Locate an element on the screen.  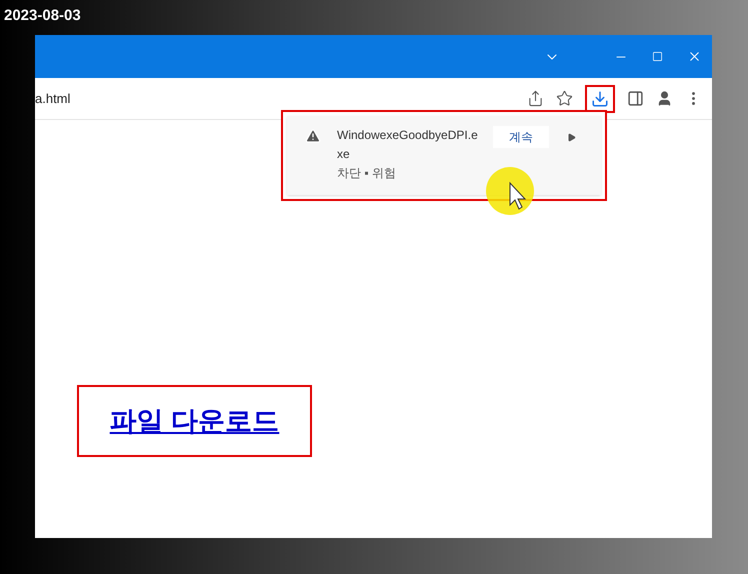
star-icon is located at coordinates (564, 98).